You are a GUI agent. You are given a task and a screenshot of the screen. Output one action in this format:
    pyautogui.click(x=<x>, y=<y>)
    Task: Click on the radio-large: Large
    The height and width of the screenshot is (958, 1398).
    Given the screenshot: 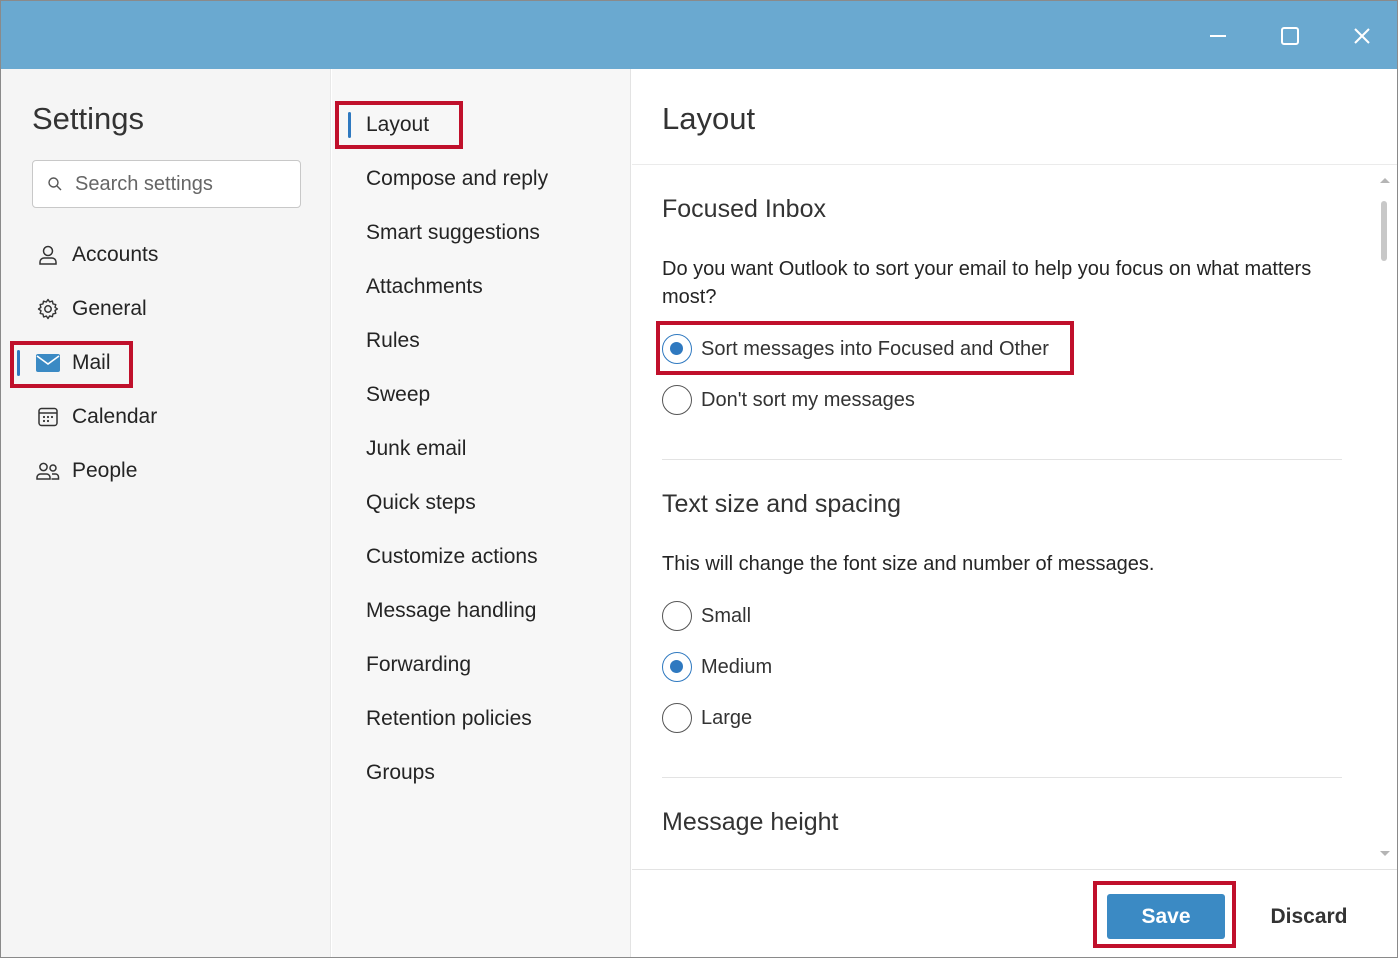 What is the action you would take?
    pyautogui.click(x=707, y=718)
    